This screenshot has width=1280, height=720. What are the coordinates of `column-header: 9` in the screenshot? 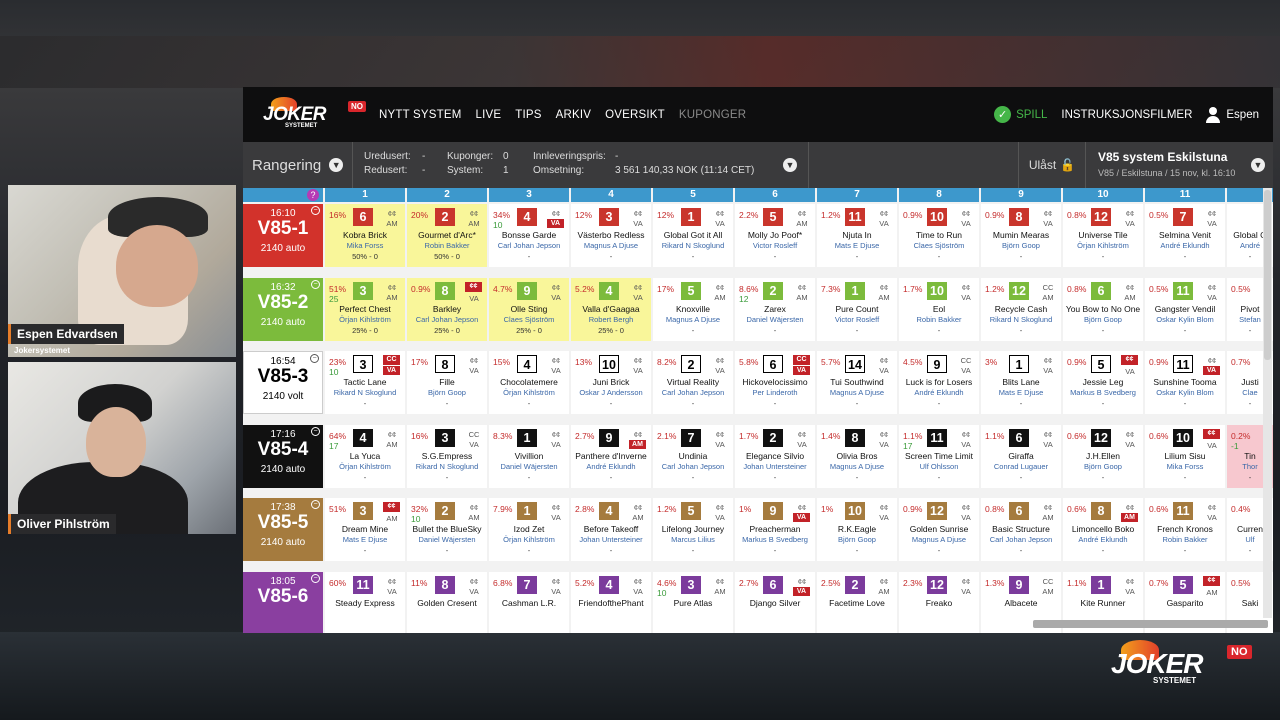 It's located at (1021, 195).